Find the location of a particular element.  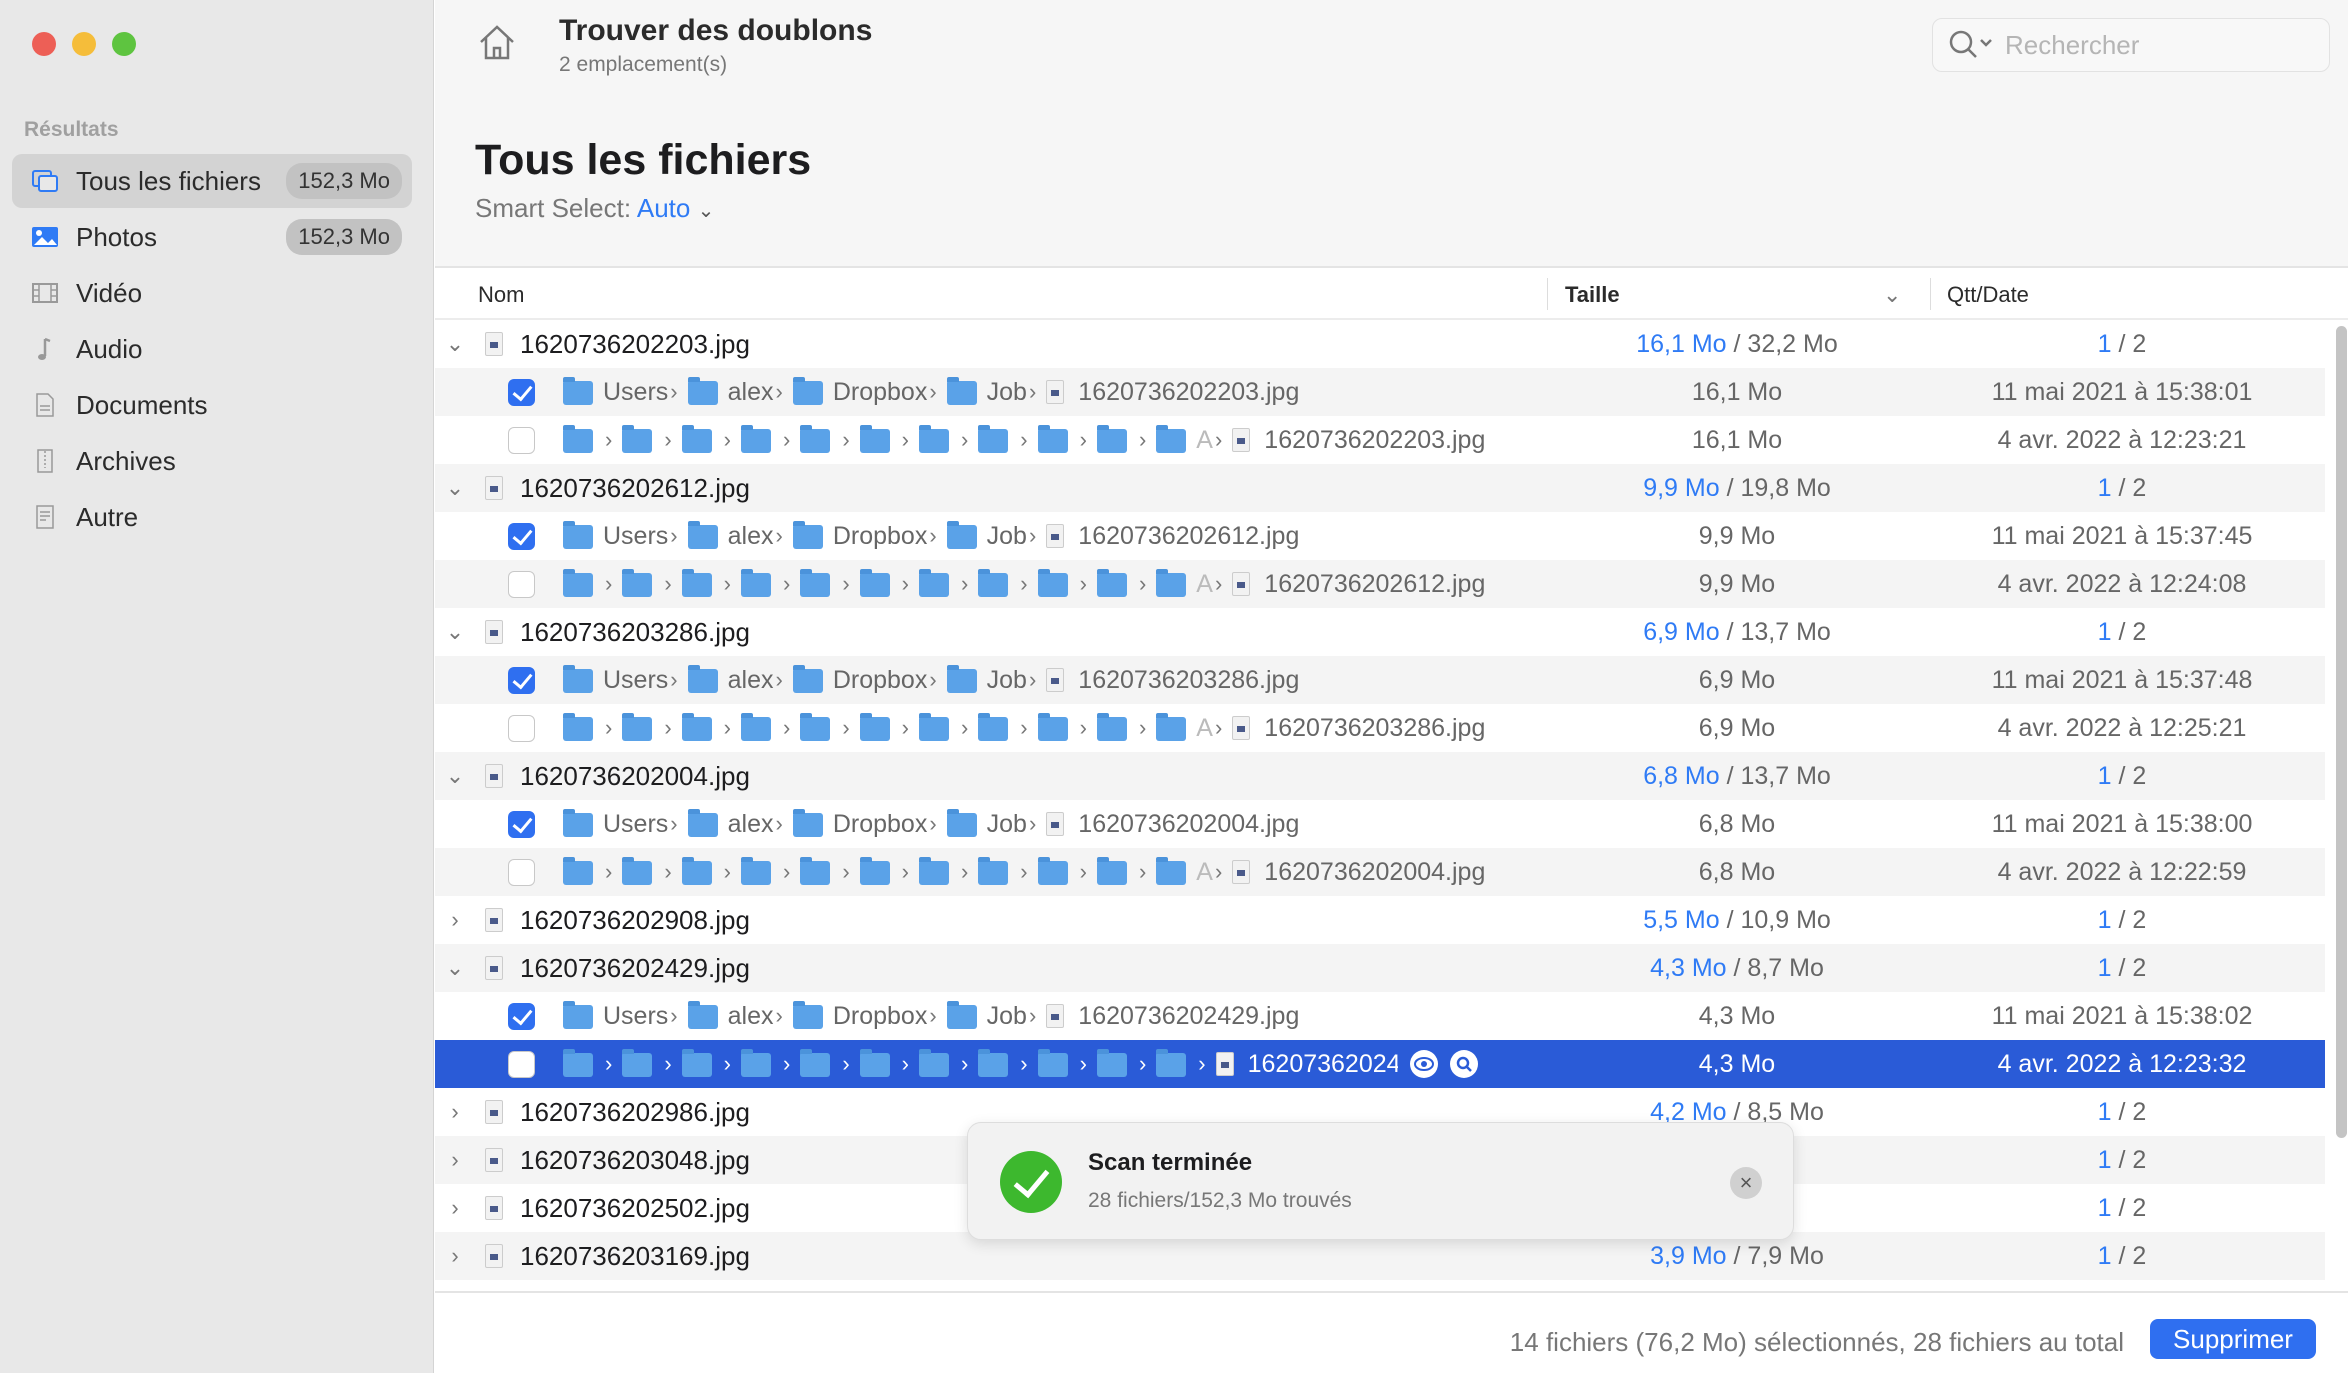

zoom-window-button is located at coordinates (124, 44).